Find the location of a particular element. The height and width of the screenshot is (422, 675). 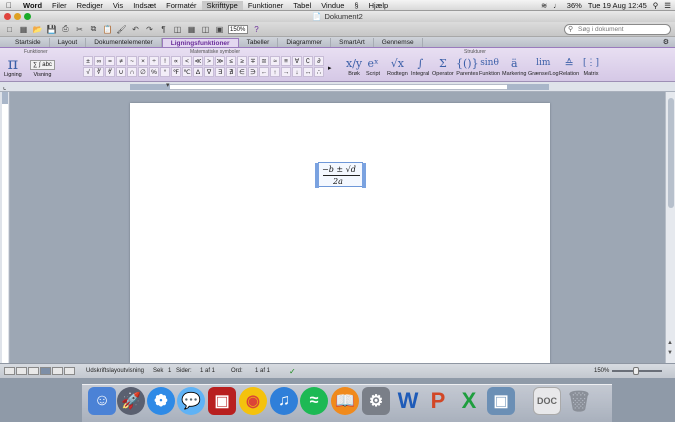

math-symbol-button: ≅ is located at coordinates (264, 61).